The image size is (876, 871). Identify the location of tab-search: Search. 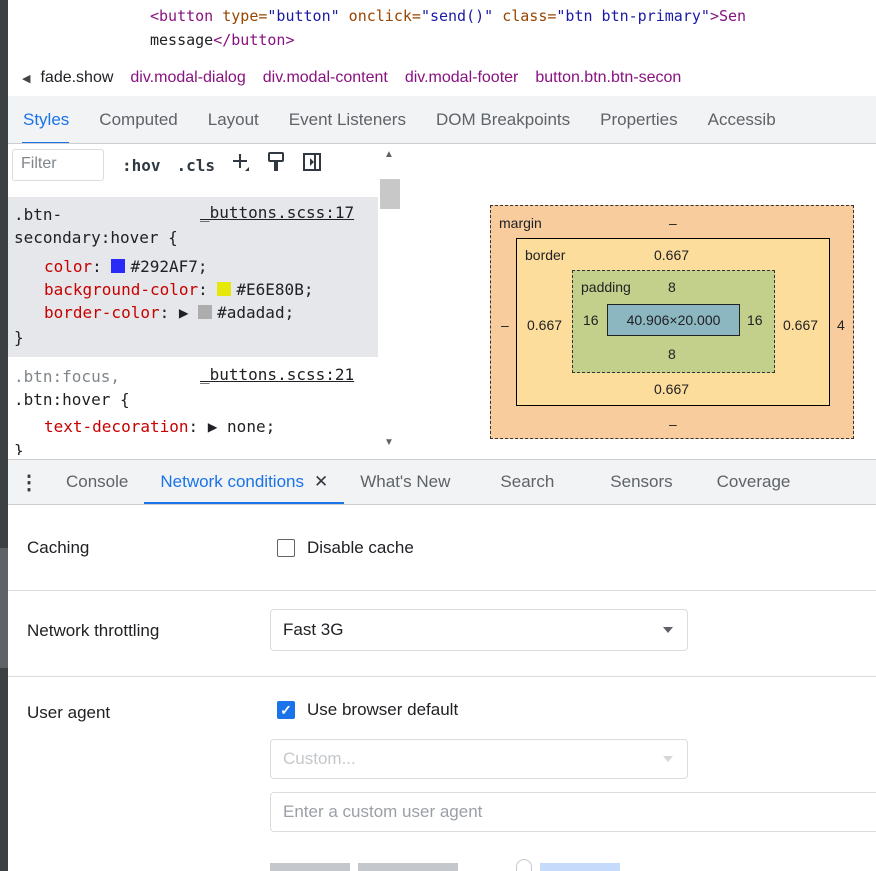
(521, 482).